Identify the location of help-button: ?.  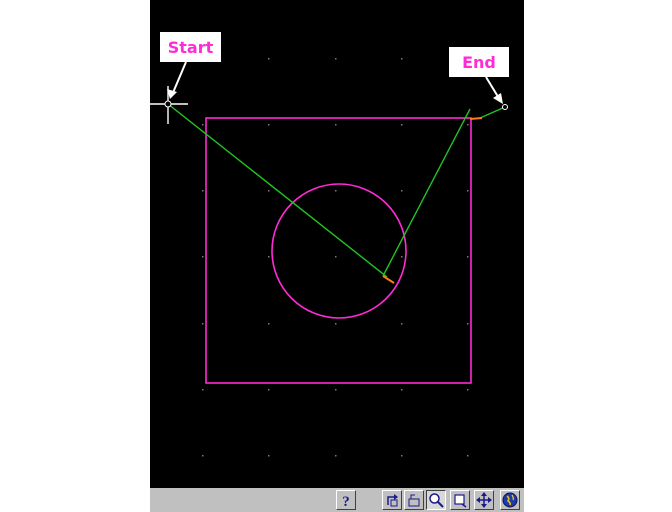
(346, 500).